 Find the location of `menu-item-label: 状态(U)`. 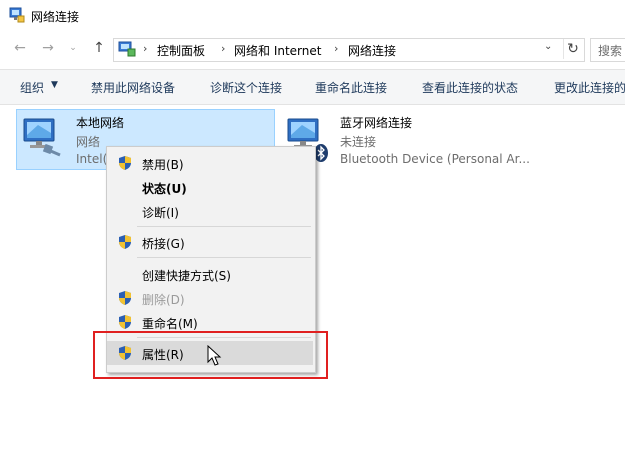

menu-item-label: 状态(U) is located at coordinates (164, 189).